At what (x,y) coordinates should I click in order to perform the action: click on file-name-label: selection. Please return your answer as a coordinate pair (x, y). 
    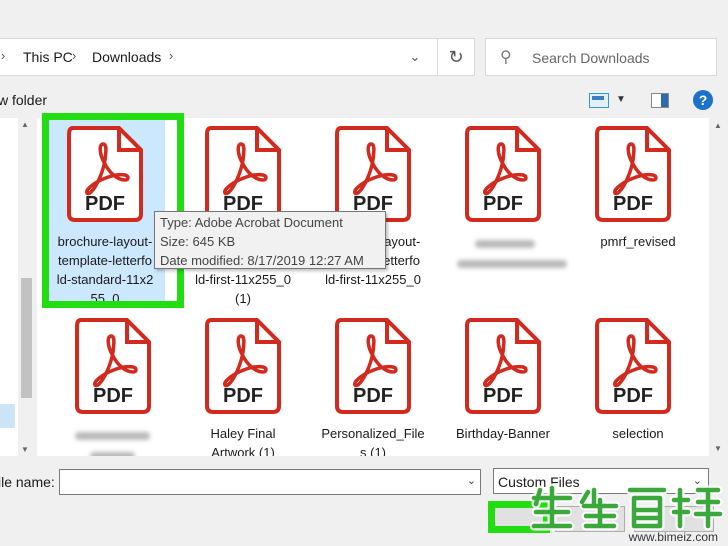
    Looking at the image, I should click on (638, 433).